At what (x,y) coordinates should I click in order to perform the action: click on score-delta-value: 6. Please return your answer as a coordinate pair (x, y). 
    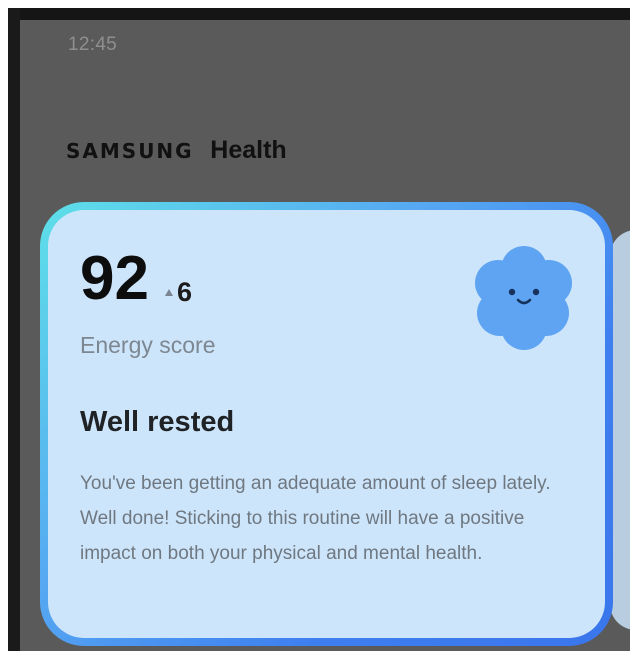
    Looking at the image, I should click on (184, 292).